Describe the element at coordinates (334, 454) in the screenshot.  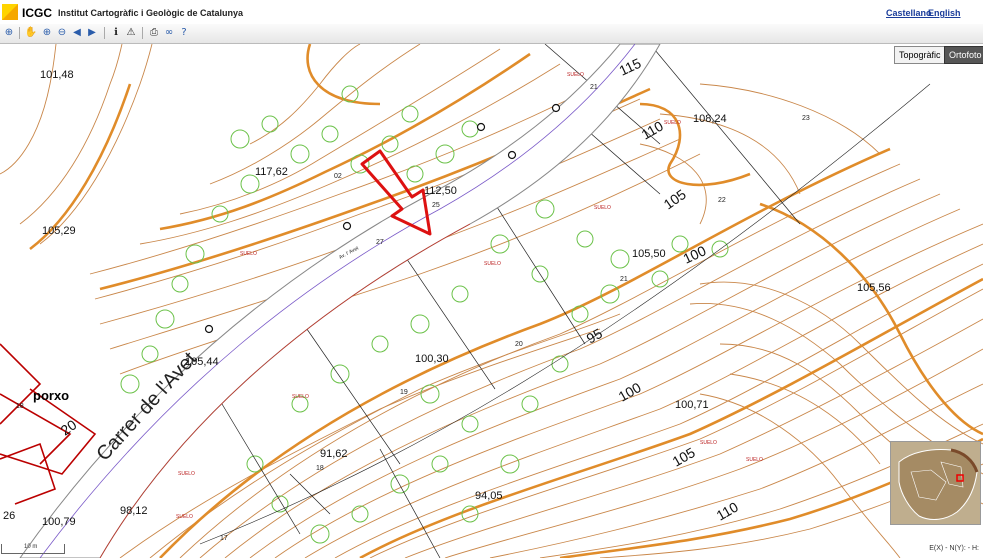
I see `spot-height: 91,62` at that location.